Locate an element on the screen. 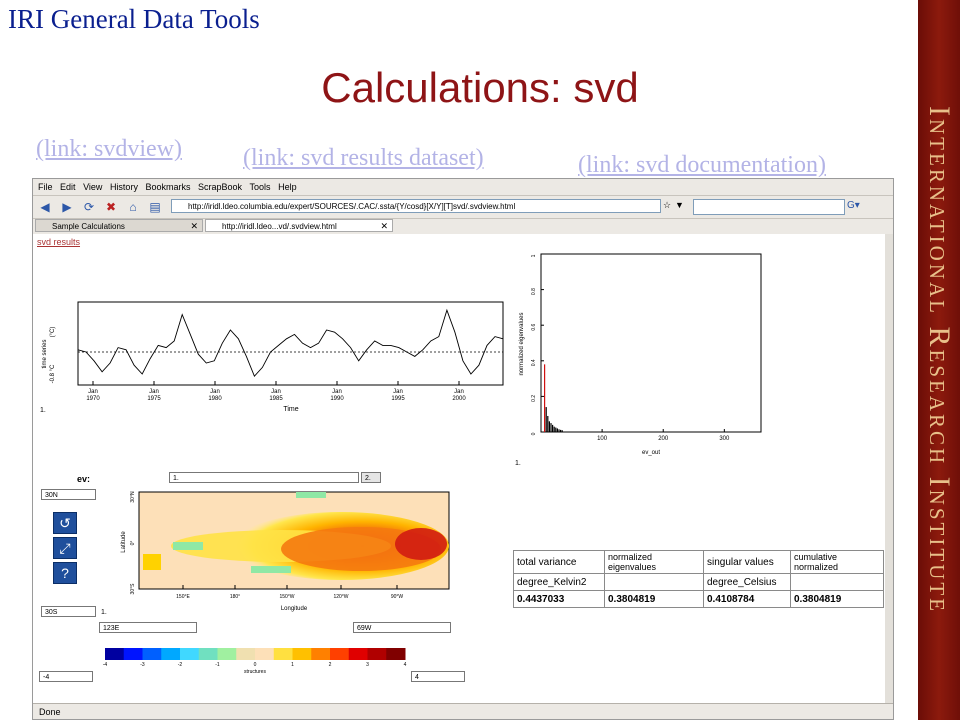 Image resolution: width=960 pixels, height=720 pixels. back-icon: ◀ is located at coordinates (45, 207).